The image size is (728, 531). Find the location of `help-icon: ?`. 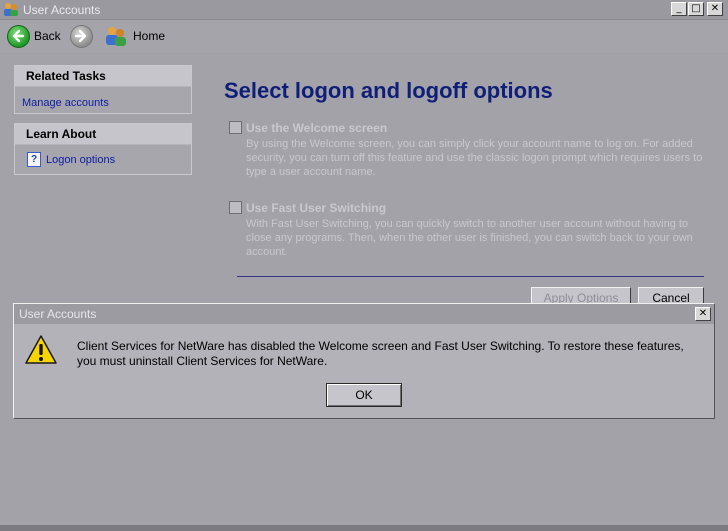

help-icon: ? is located at coordinates (34, 159).